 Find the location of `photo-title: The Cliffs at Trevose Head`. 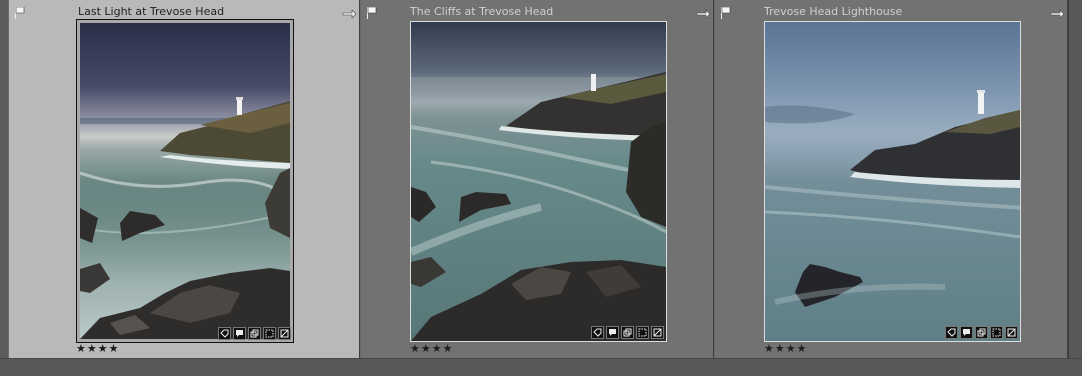

photo-title: The Cliffs at Trevose Head is located at coordinates (482, 11).